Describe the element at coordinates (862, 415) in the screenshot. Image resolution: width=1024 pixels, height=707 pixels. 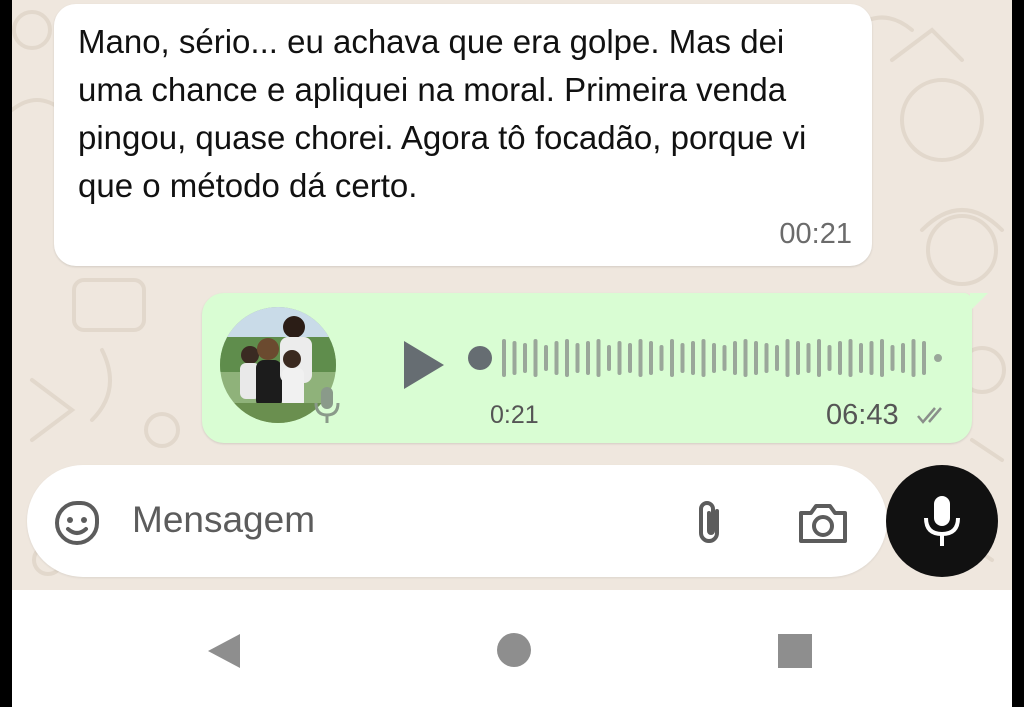
I see `voice-note-timestamp: 06:43` at that location.